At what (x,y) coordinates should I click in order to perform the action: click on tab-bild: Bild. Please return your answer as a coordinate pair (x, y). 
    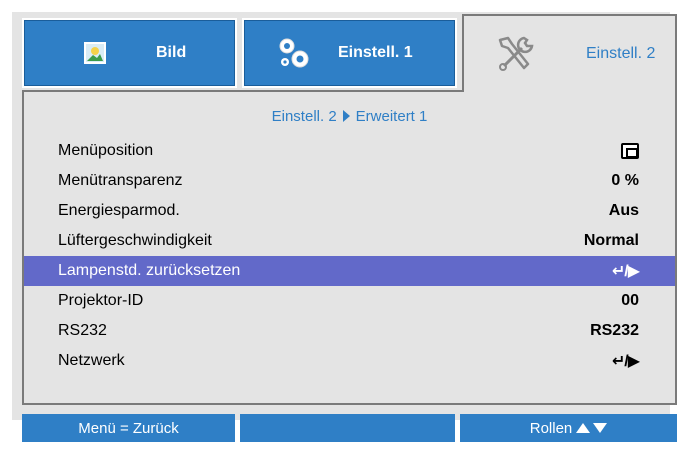
    Looking at the image, I should click on (129, 53).